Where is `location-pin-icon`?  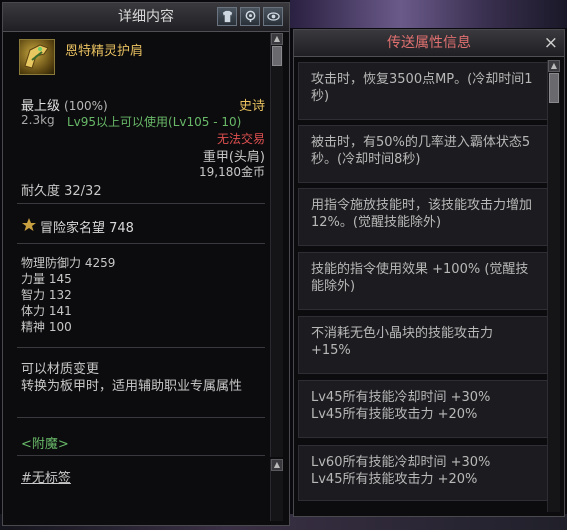 location-pin-icon is located at coordinates (250, 16).